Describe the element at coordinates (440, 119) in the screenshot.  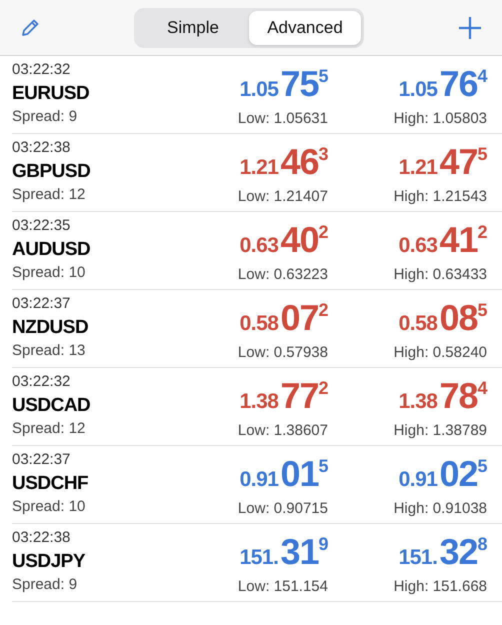
I see `high-label: High: 1.05803` at that location.